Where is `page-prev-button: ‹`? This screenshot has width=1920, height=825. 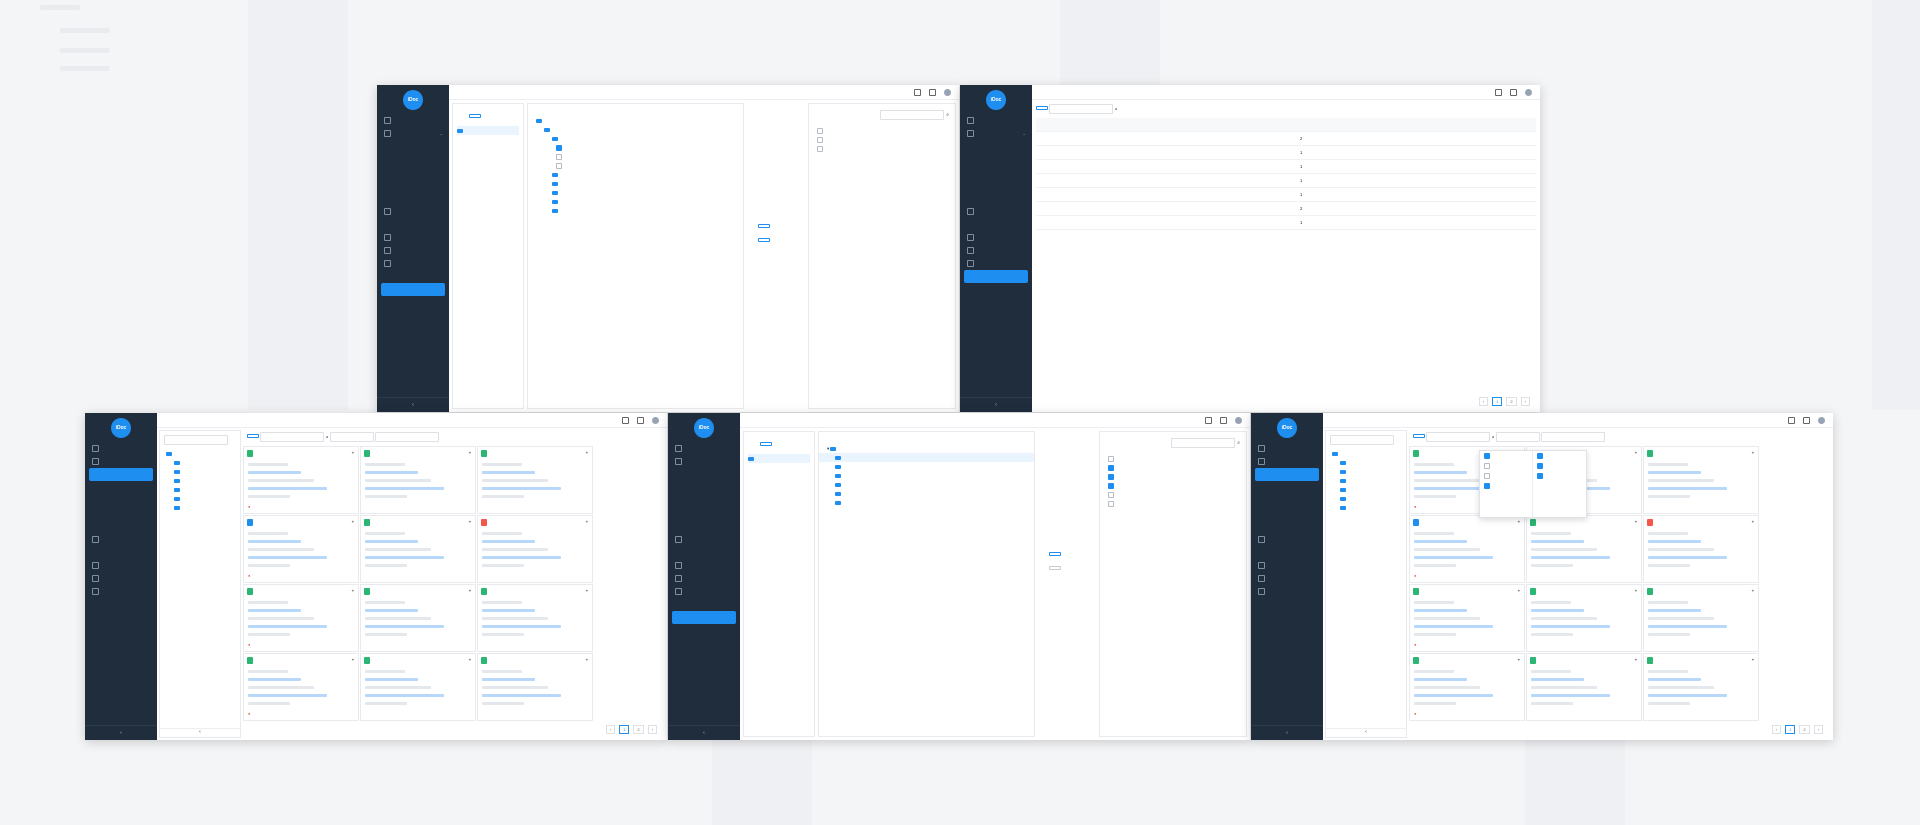
page-prev-button: ‹ is located at coordinates (1776, 729).